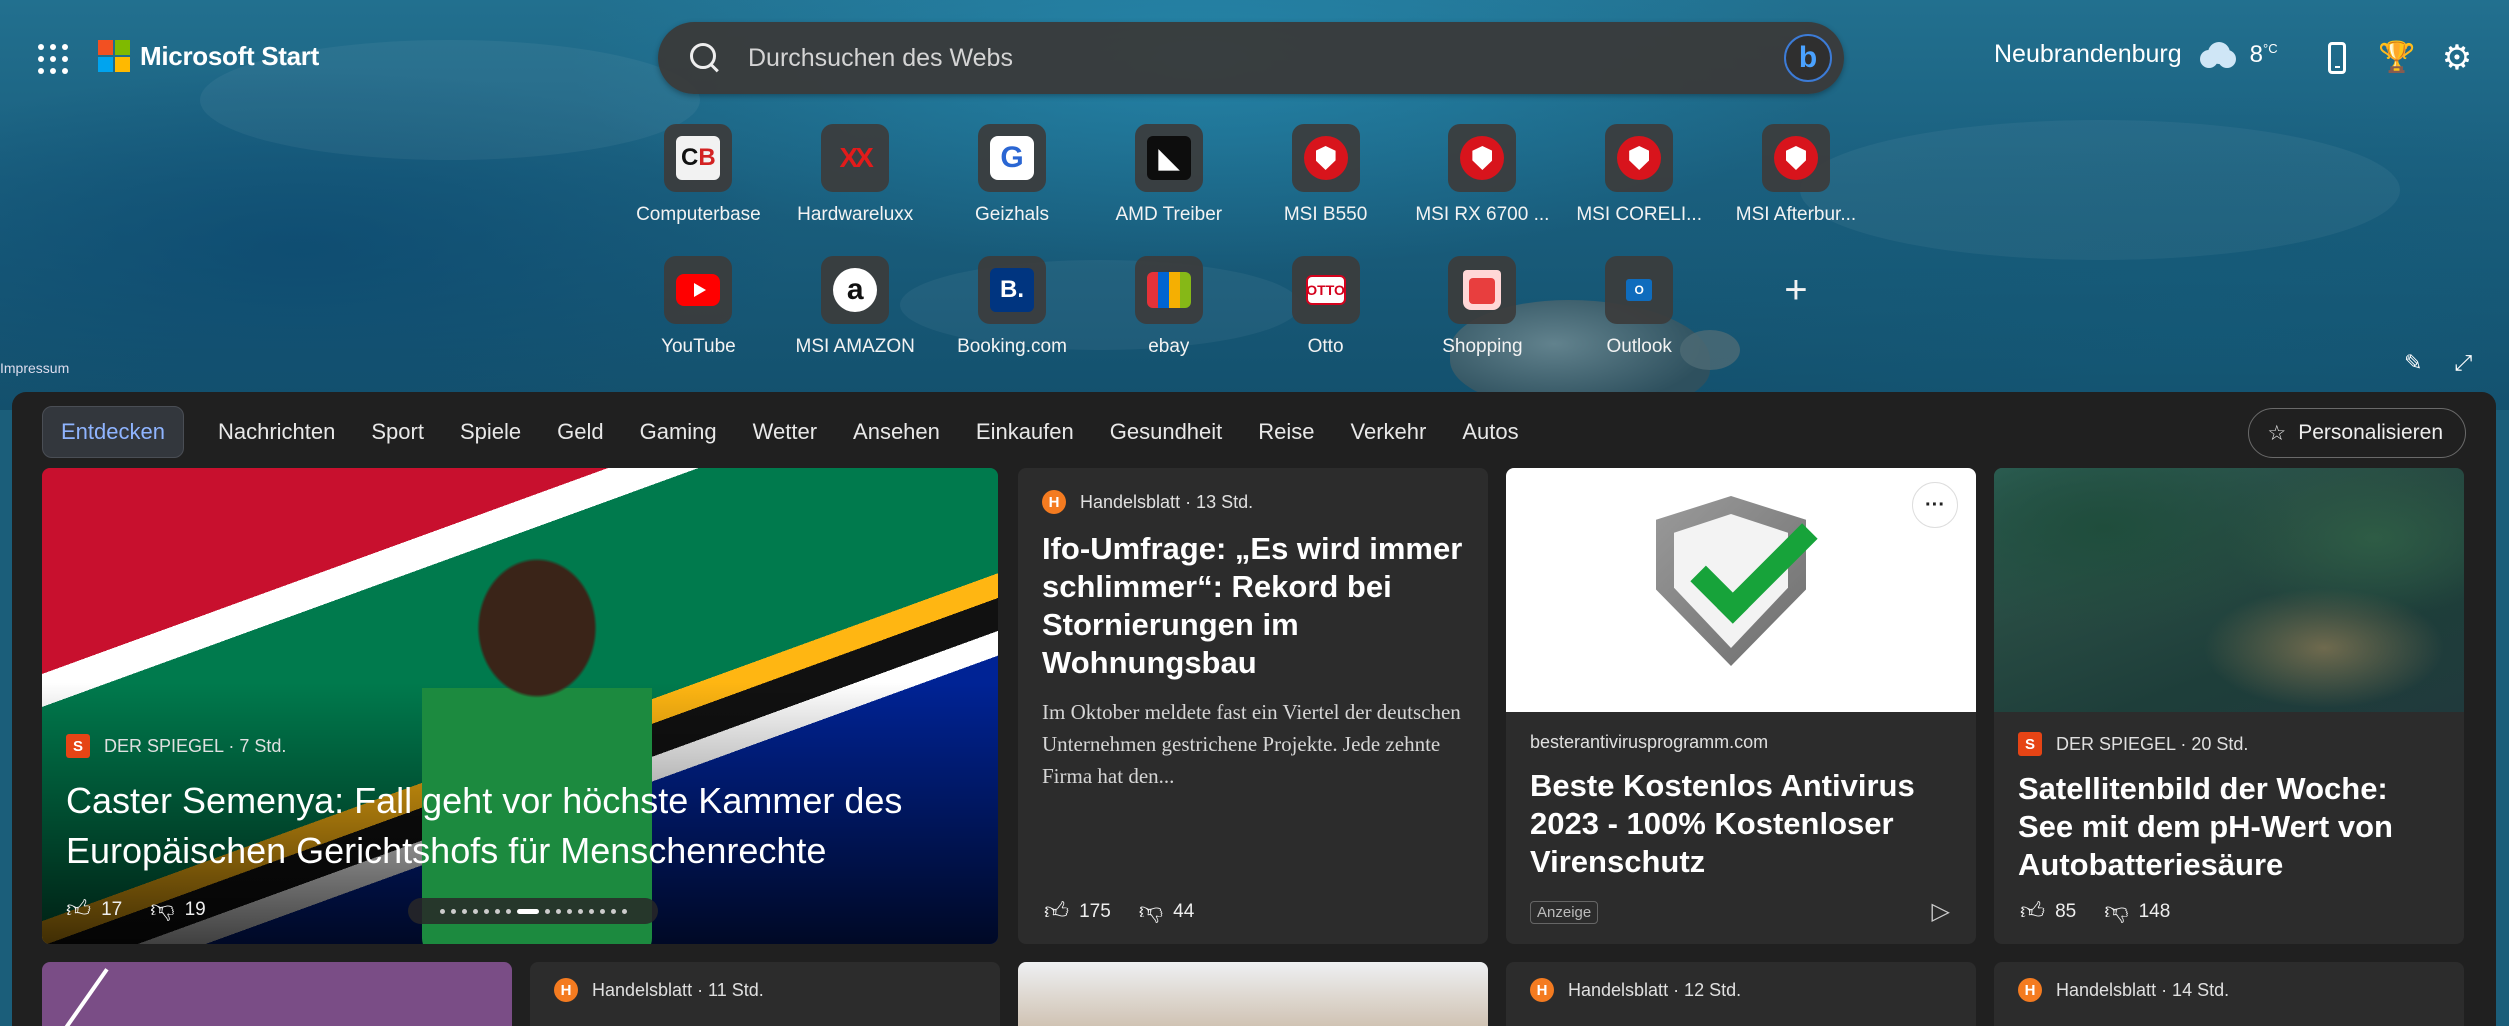 The image size is (2509, 1026). I want to click on weather-city: Neubrandenburg, so click(2088, 54).